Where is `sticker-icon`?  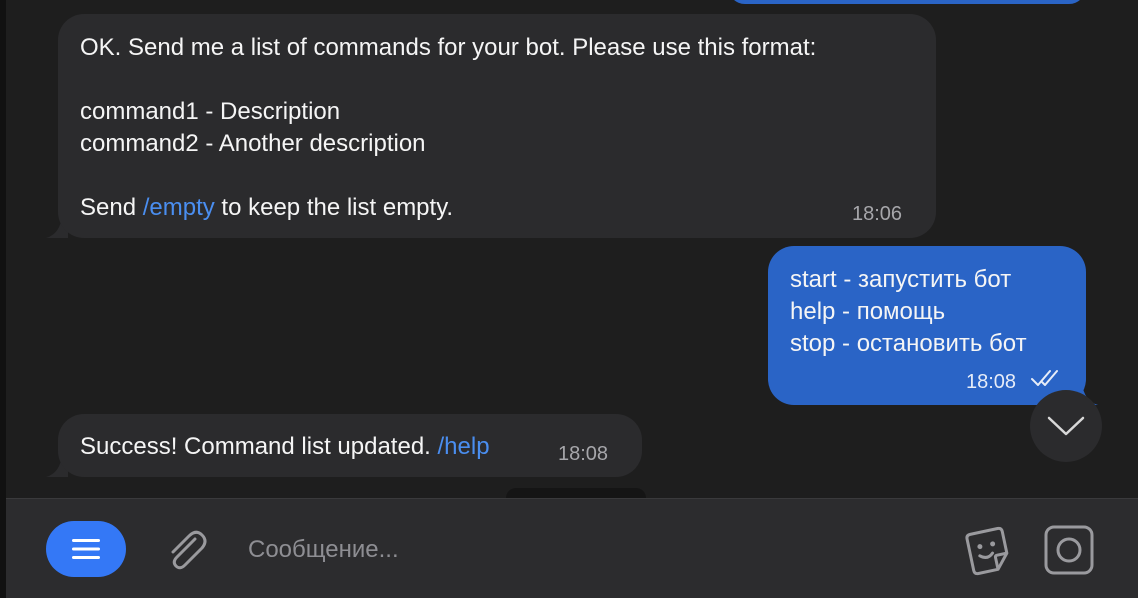
sticker-icon is located at coordinates (988, 551).